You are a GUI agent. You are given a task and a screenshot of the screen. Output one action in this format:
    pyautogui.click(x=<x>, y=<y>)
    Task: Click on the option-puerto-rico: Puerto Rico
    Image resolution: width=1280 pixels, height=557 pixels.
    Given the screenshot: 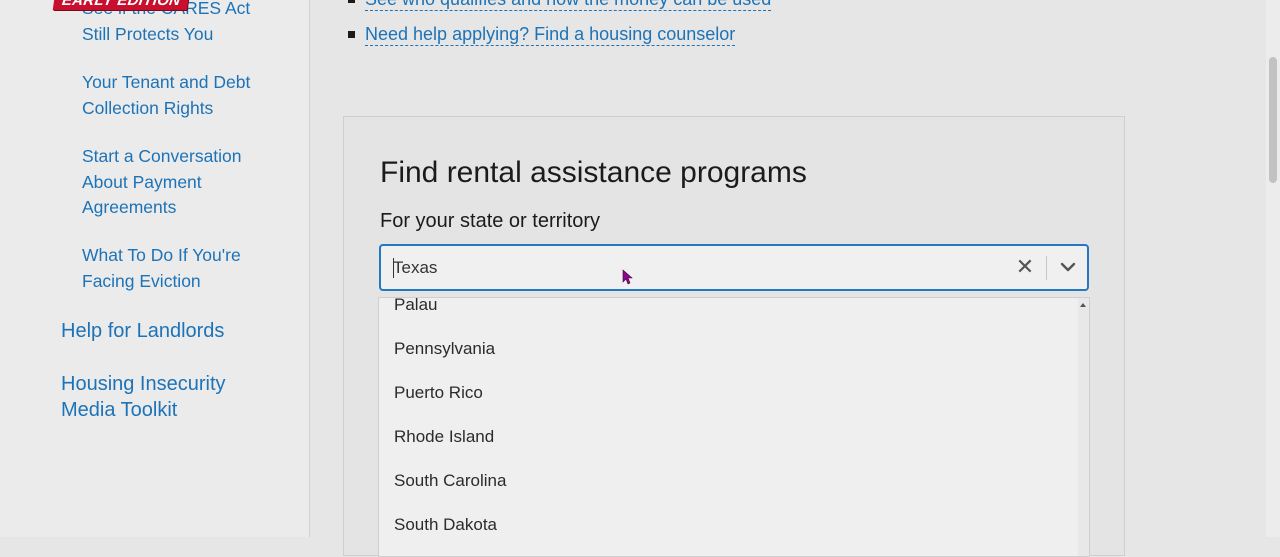 What is the action you would take?
    pyautogui.click(x=438, y=393)
    